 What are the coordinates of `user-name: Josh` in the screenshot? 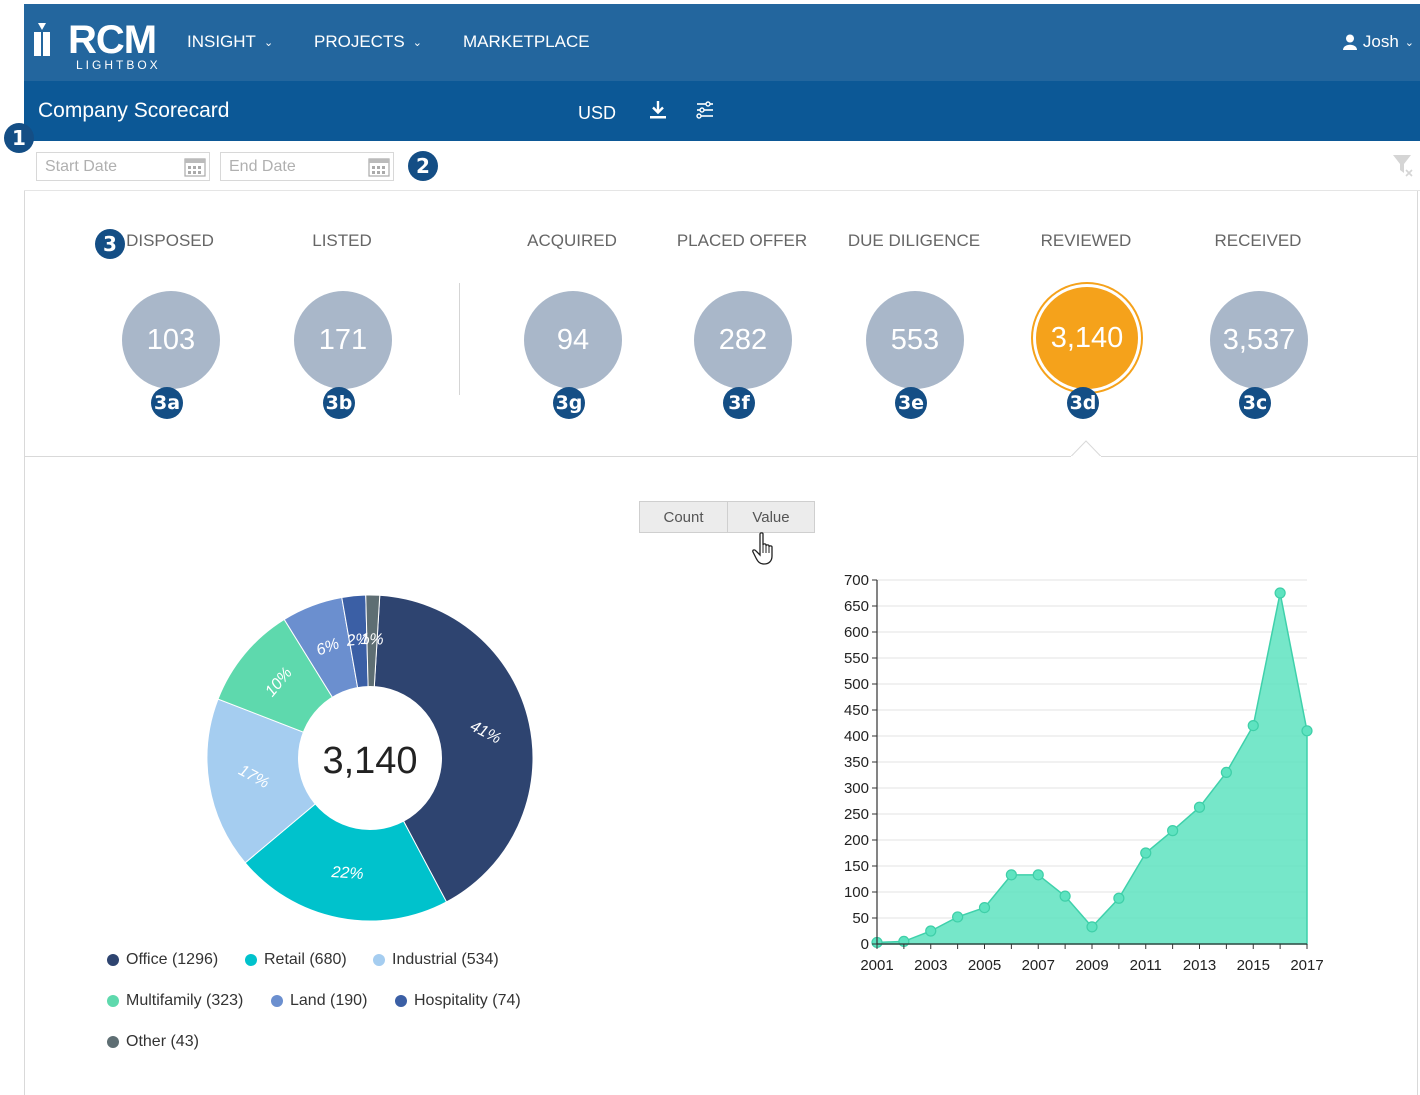 It's located at (1380, 41).